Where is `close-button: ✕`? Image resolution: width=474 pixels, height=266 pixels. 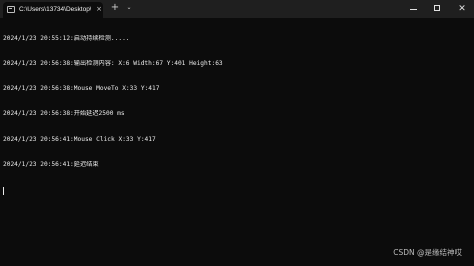
close-button: ✕ is located at coordinates (462, 9).